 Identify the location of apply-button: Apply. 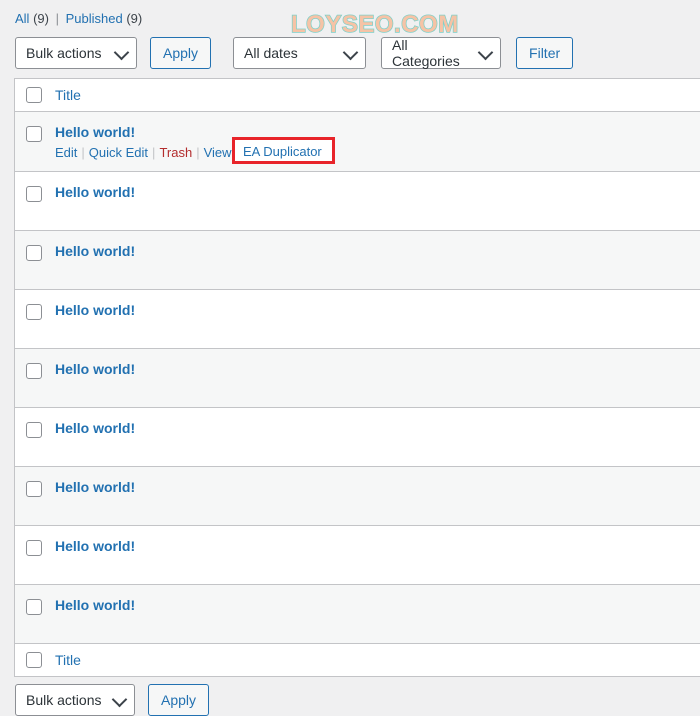
(181, 53).